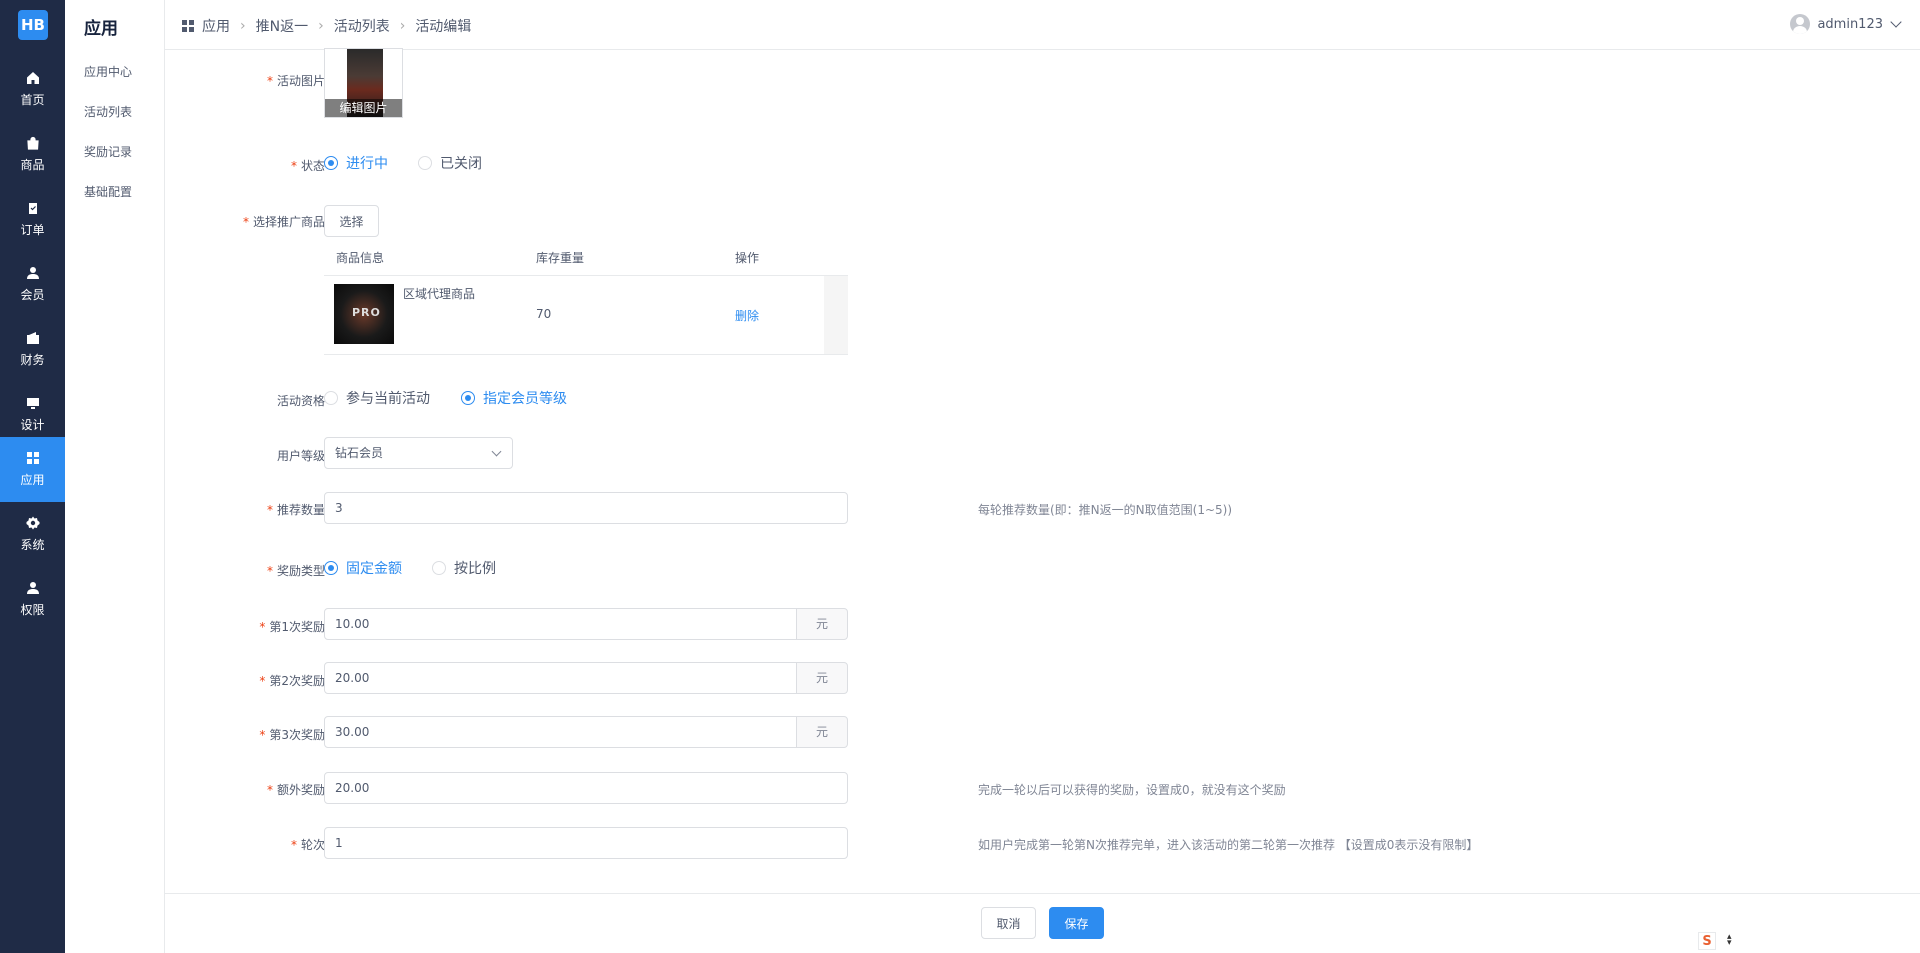  What do you see at coordinates (32, 284) in the screenshot?
I see `nav-item-members: 会员` at bounding box center [32, 284].